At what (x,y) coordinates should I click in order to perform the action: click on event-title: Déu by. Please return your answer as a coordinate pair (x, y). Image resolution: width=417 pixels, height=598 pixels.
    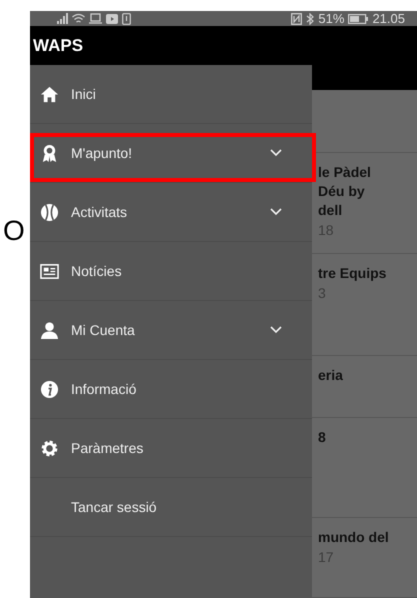
    Looking at the image, I should click on (342, 191).